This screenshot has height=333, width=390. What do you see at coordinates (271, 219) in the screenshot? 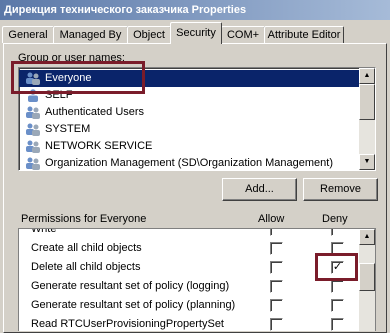
I see `allow-column-header: Allow` at bounding box center [271, 219].